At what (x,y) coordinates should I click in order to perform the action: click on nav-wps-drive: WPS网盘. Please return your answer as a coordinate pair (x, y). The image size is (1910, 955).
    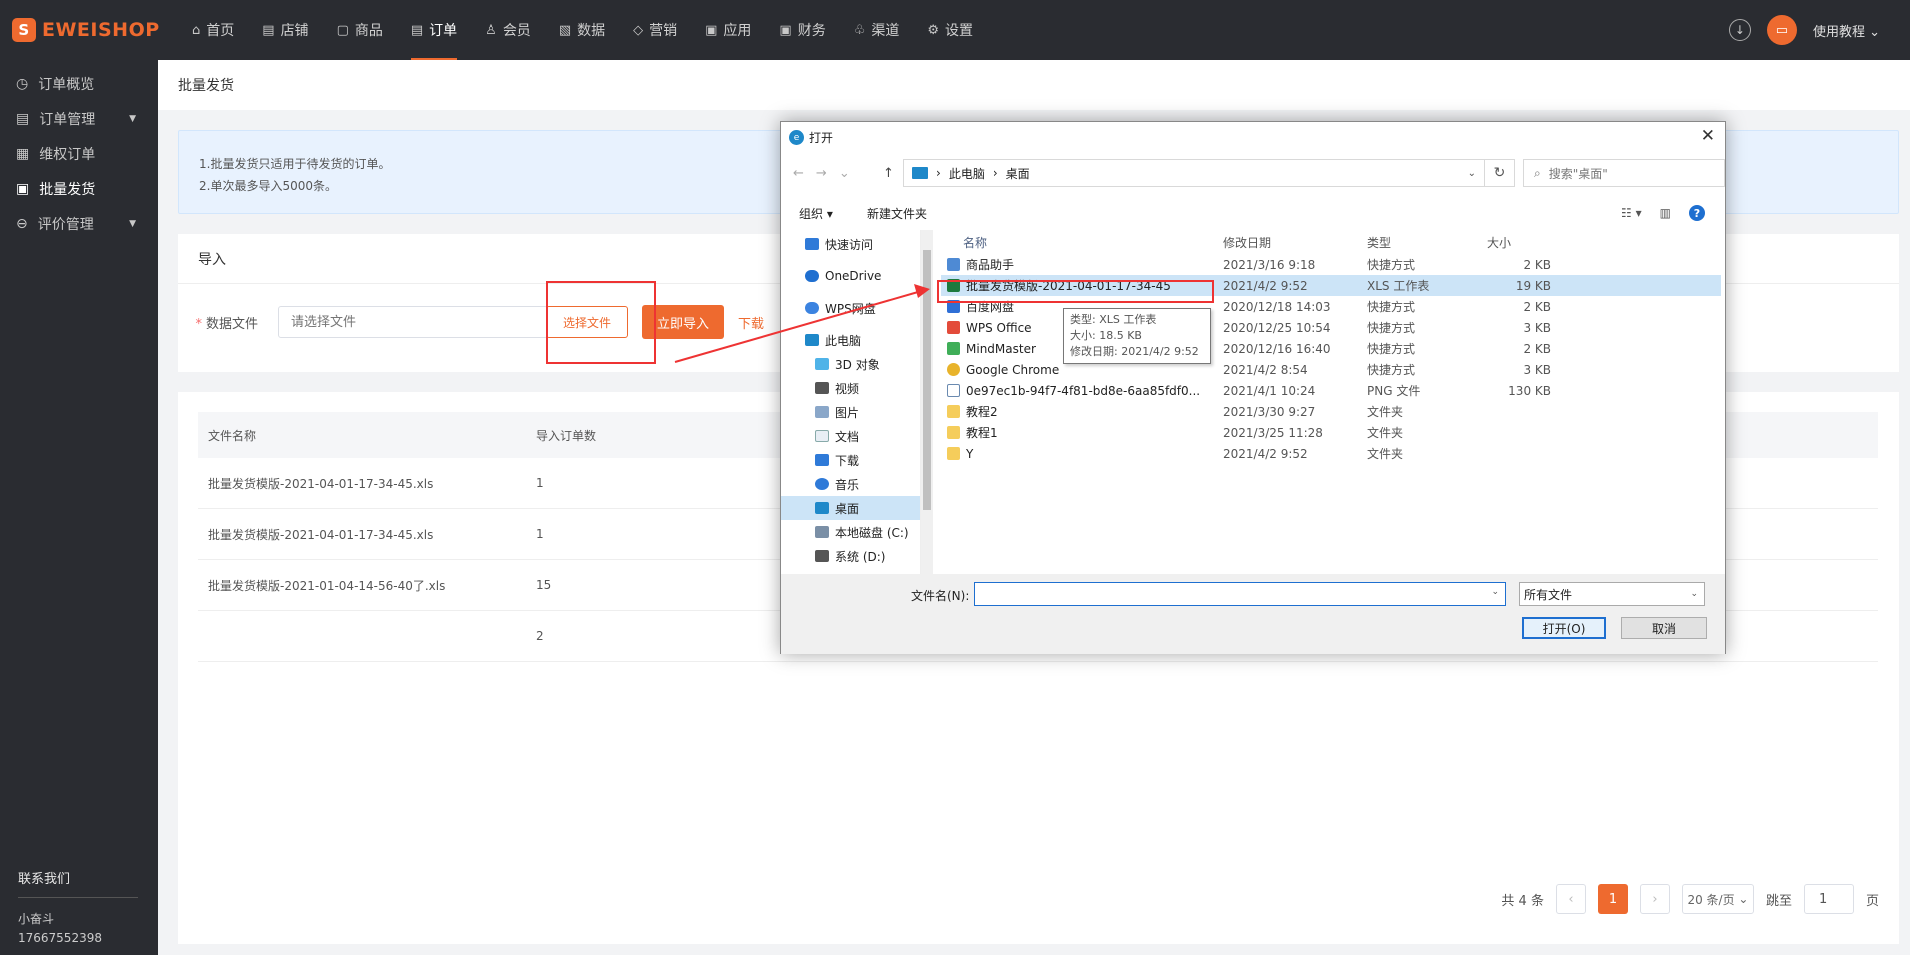
    Looking at the image, I should click on (850, 308).